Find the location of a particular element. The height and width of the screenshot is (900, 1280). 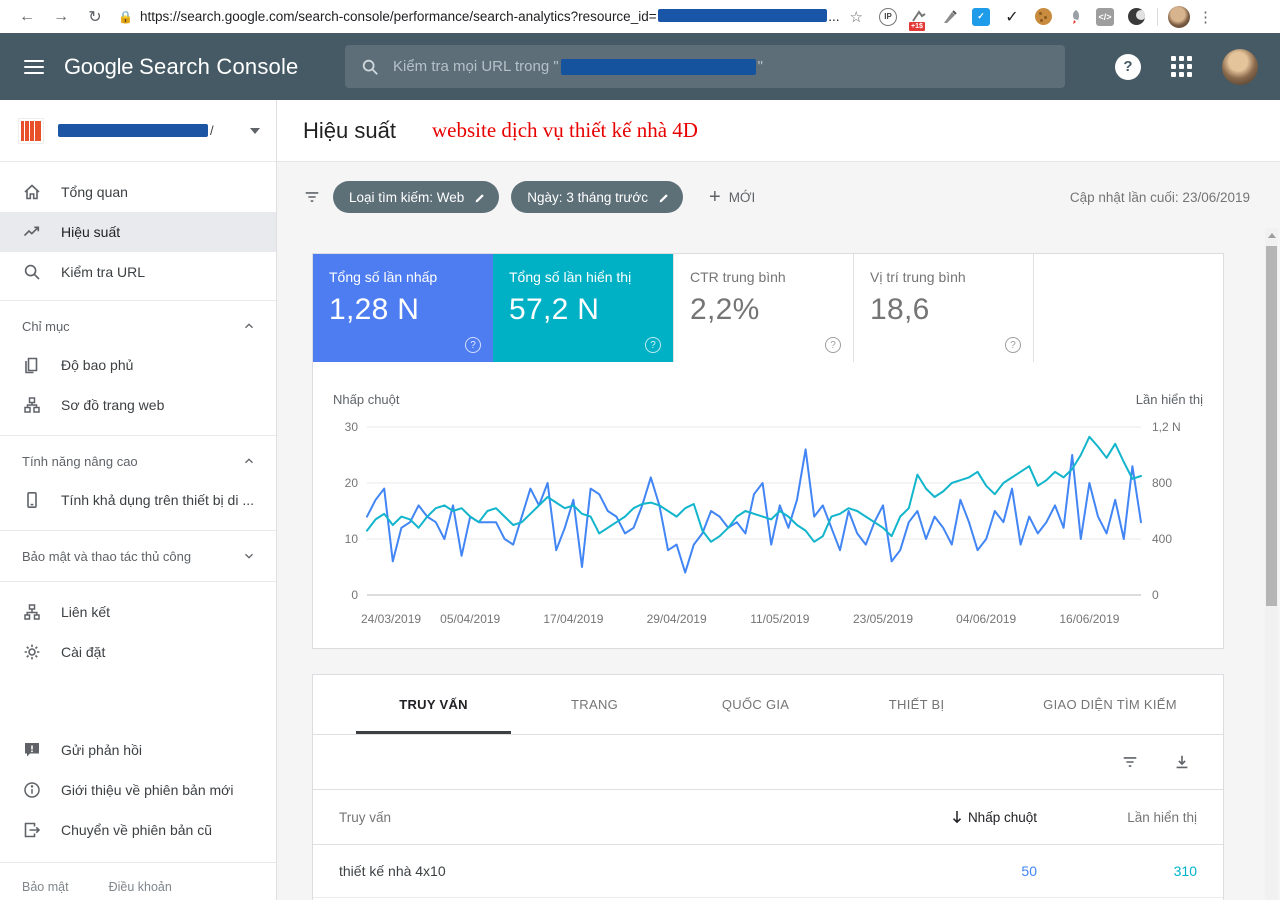

svg-text: 23/05/2019 is located at coordinates (883, 619).